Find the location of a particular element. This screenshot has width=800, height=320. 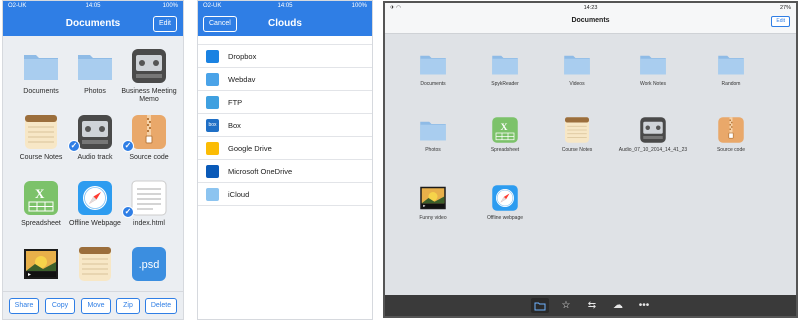

file-item: Photos is located at coordinates (433, 144).